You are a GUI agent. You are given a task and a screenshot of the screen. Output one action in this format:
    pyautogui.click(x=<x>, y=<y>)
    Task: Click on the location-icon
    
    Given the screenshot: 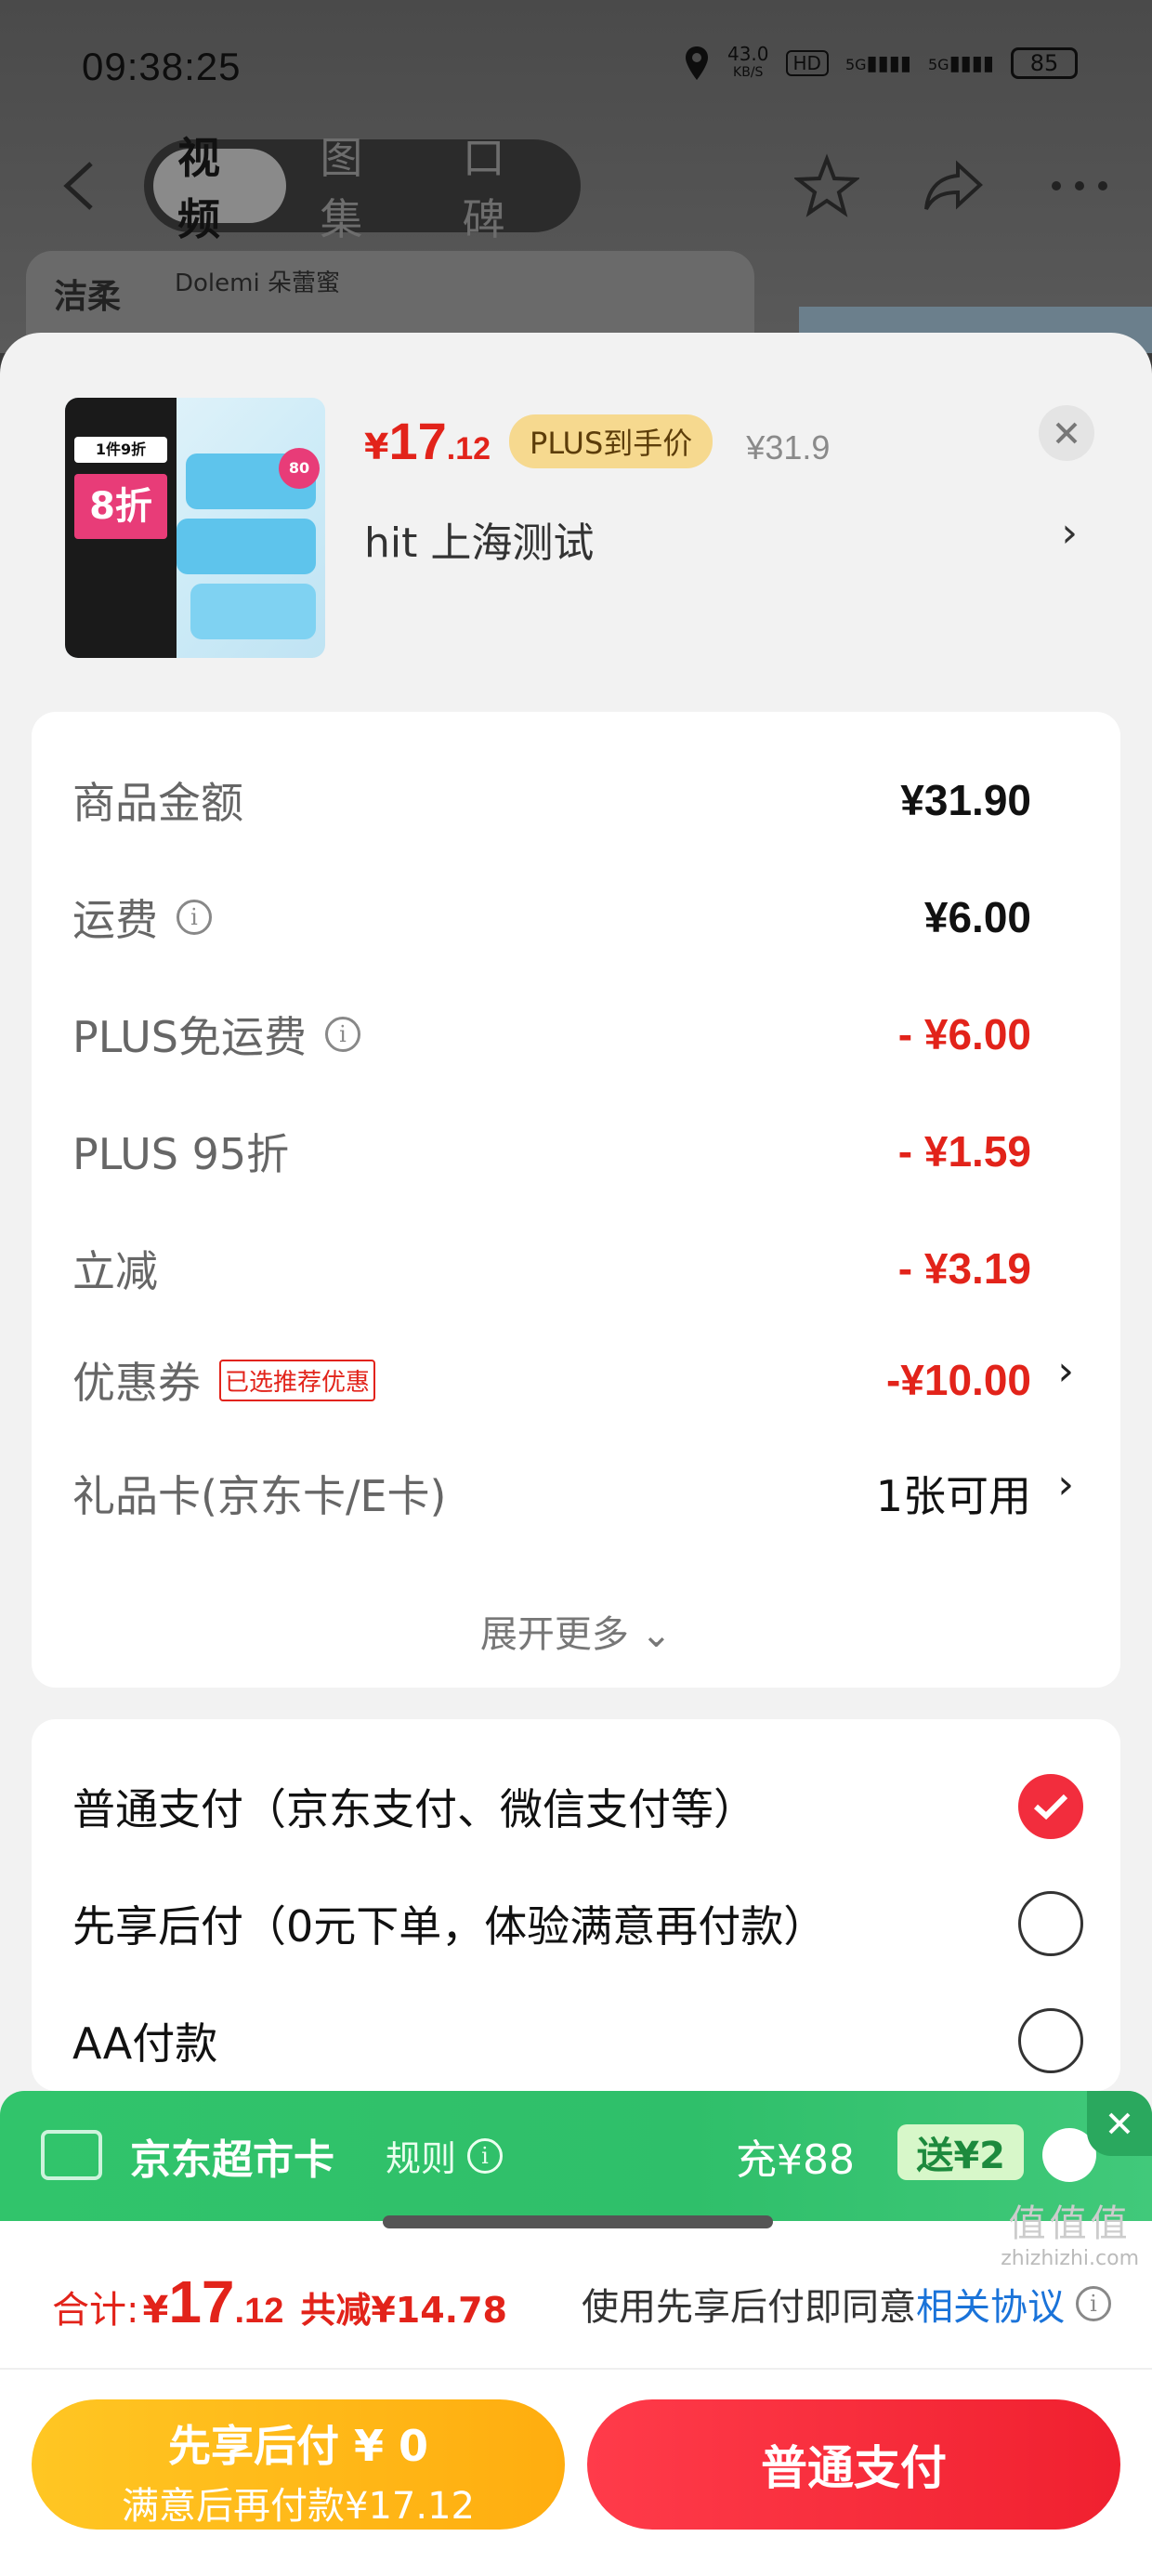 What is the action you would take?
    pyautogui.click(x=696, y=63)
    